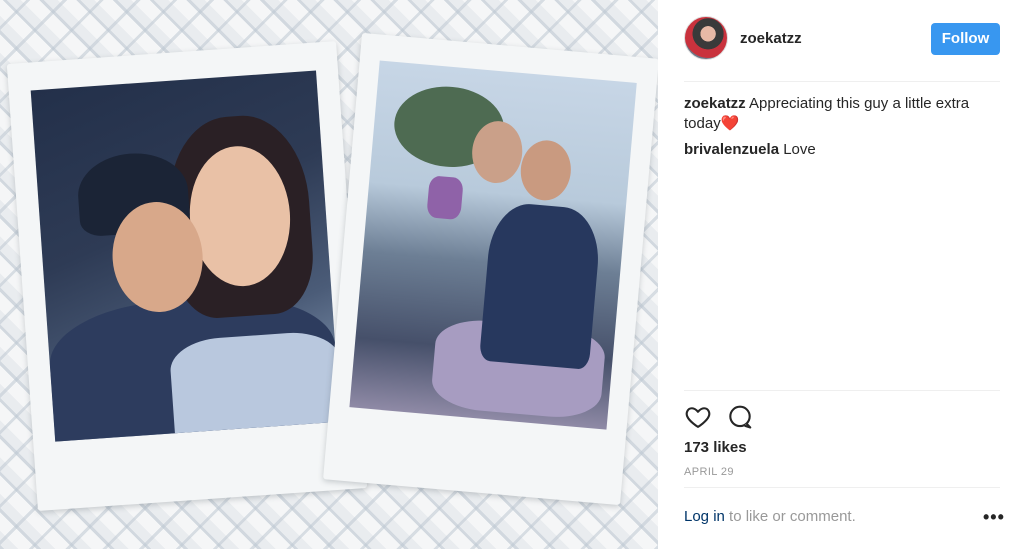 The height and width of the screenshot is (549, 1023). Describe the element at coordinates (839, 150) in the screenshot. I see `comment-item: brivalenzuela Love` at that location.